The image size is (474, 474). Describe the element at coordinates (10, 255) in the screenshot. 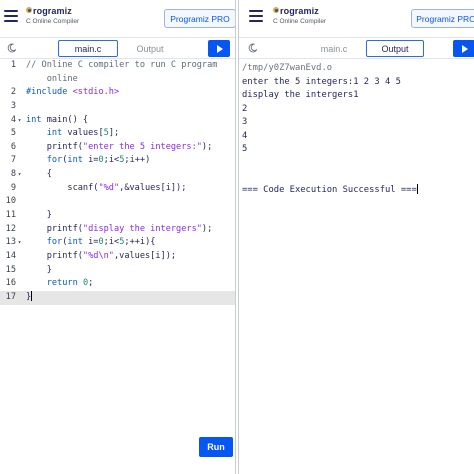

I see `line-number: 14` at that location.